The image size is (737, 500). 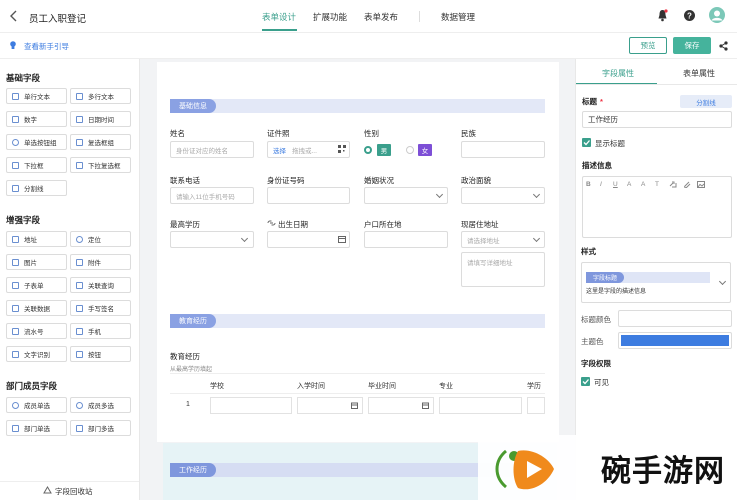 I want to click on font-color-tool: A, so click(x=629, y=184).